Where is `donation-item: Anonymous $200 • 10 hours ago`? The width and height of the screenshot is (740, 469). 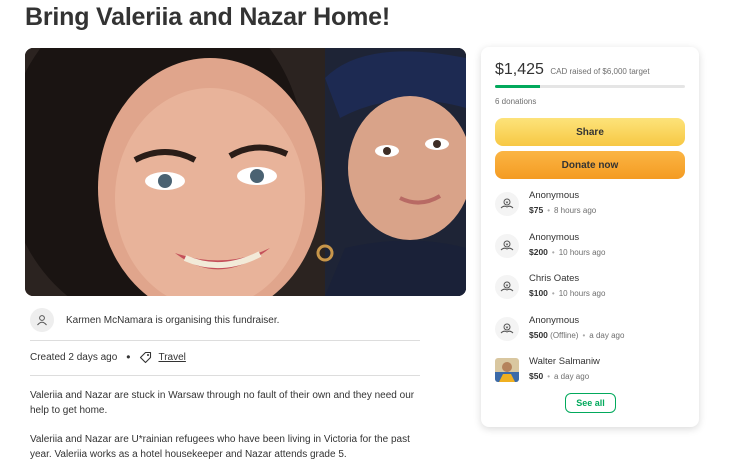
donation-item: Anonymous $200 • 10 hours ago is located at coordinates (590, 250).